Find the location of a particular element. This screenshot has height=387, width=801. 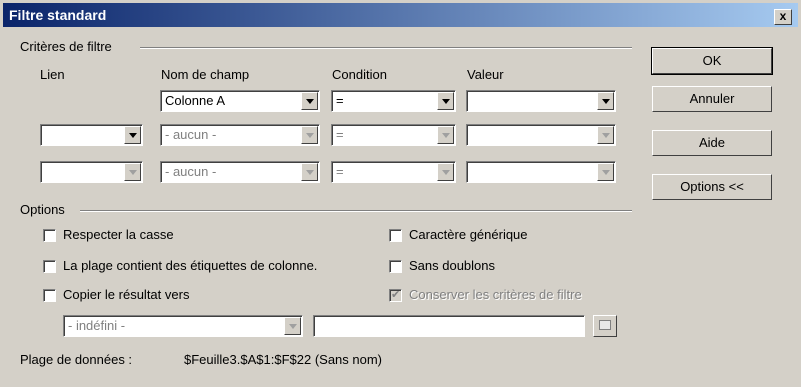

copy-target-select: - indéfini - is located at coordinates (183, 326).